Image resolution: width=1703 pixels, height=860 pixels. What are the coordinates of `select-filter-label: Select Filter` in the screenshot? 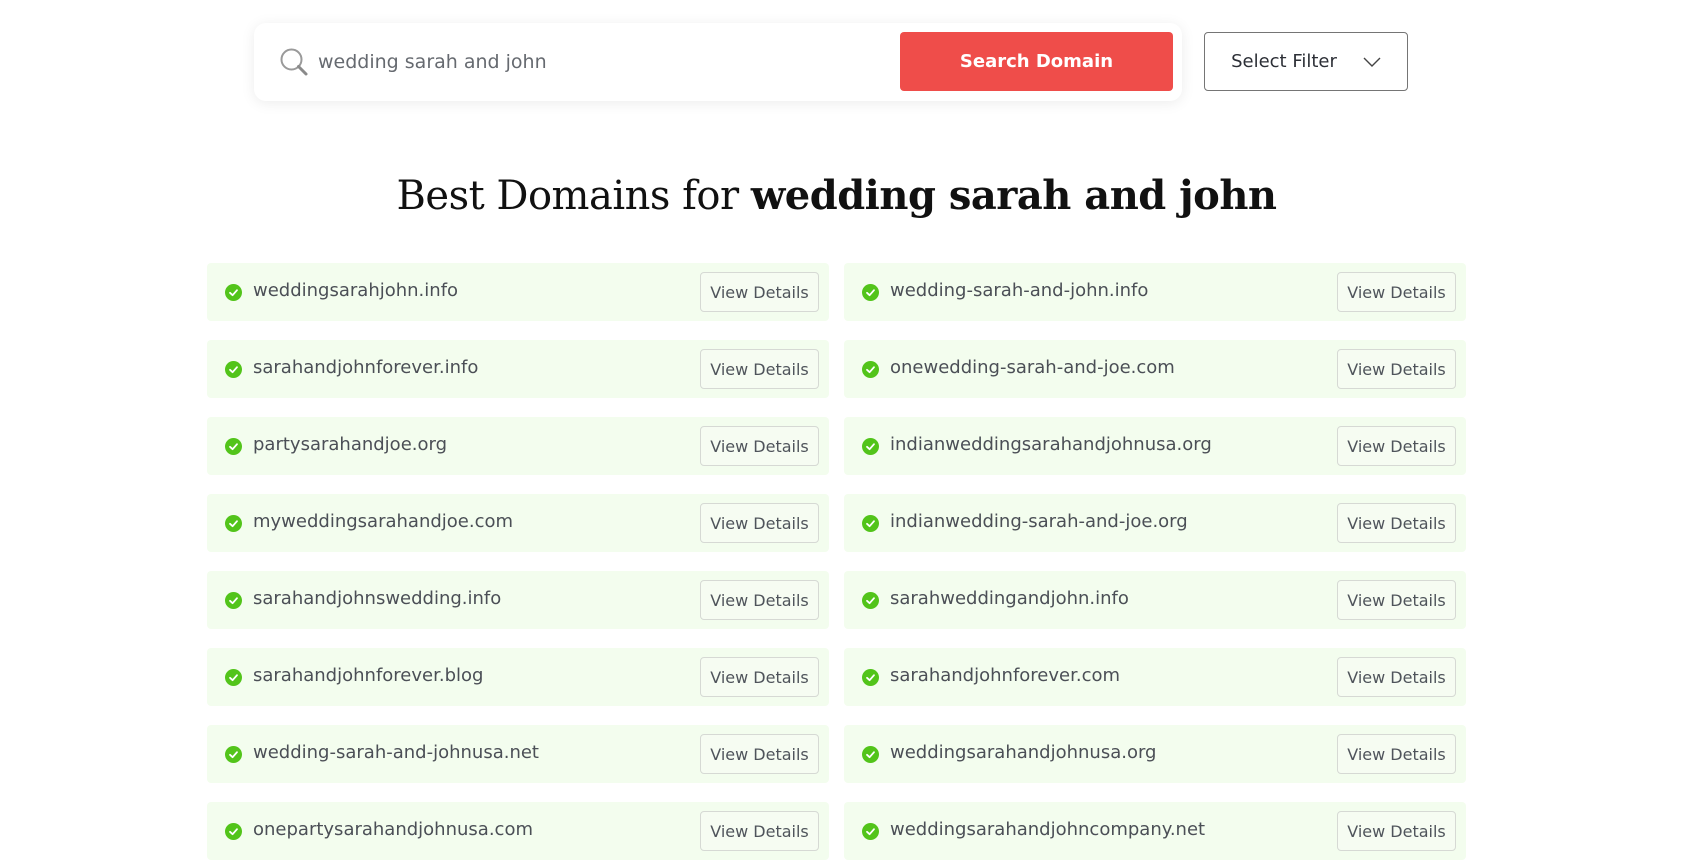 It's located at (1284, 61).